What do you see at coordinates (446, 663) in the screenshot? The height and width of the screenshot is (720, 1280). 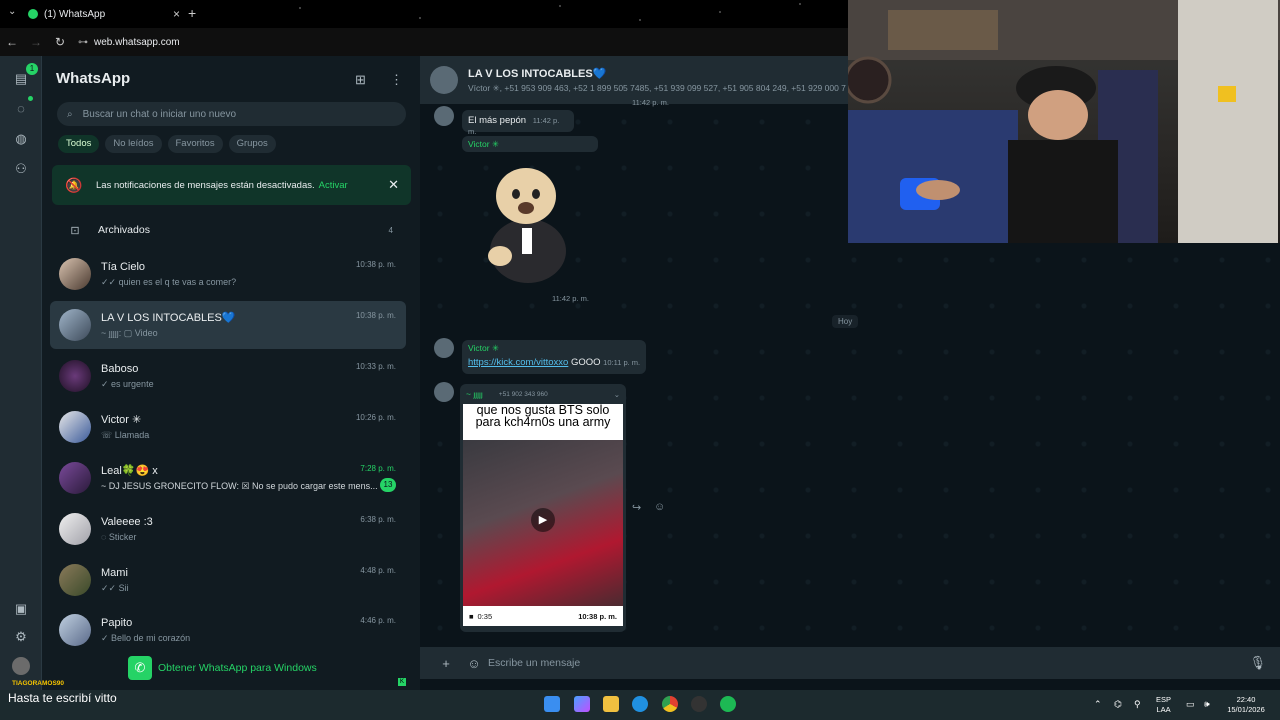 I see `attach-plus-icon: +` at bounding box center [446, 663].